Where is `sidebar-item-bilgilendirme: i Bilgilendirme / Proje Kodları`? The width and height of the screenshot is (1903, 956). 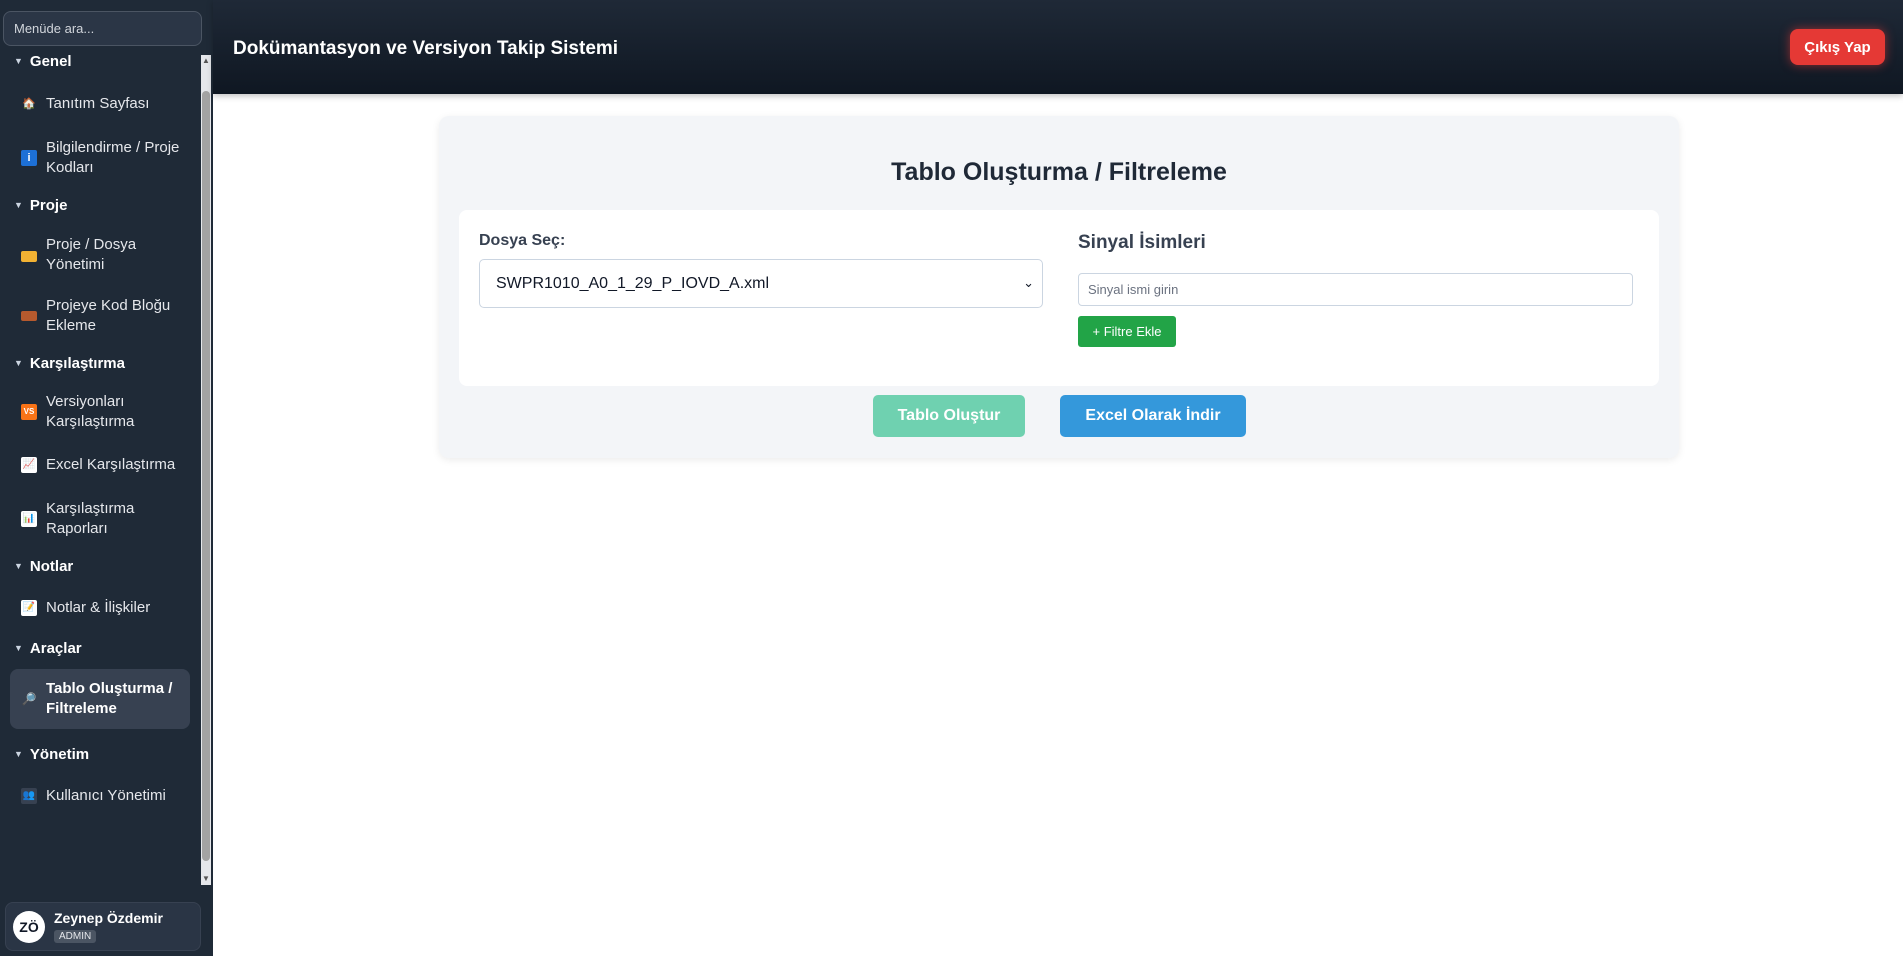 sidebar-item-bilgilendirme: i Bilgilendirme / Proje Kodları is located at coordinates (100, 158).